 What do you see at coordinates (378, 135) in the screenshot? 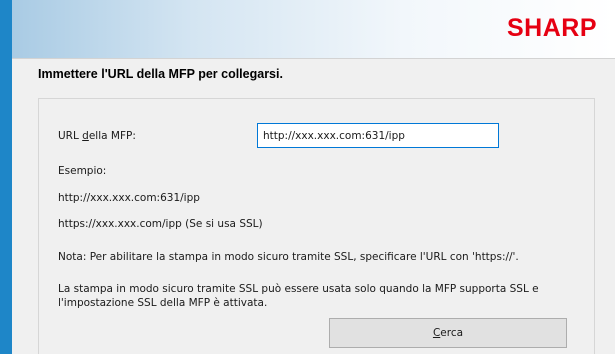
I see `url-input` at bounding box center [378, 135].